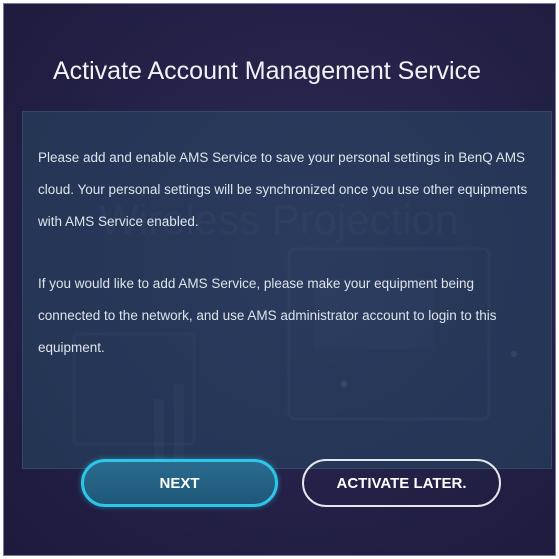 Image resolution: width=559 pixels, height=559 pixels. I want to click on next-button: NEXT, so click(179, 483).